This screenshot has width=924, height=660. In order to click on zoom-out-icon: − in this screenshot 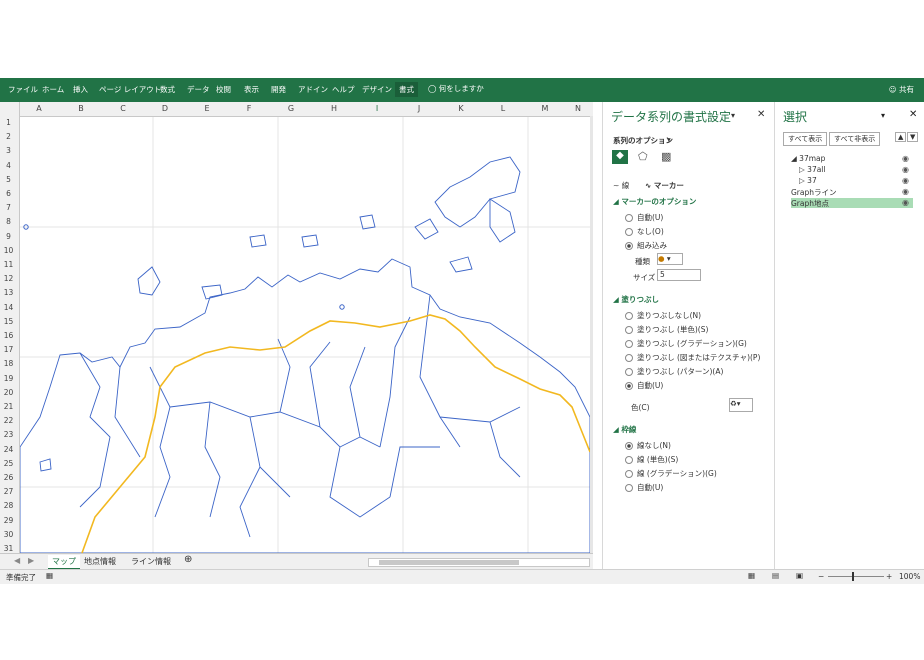, I will do `click(821, 576)`.